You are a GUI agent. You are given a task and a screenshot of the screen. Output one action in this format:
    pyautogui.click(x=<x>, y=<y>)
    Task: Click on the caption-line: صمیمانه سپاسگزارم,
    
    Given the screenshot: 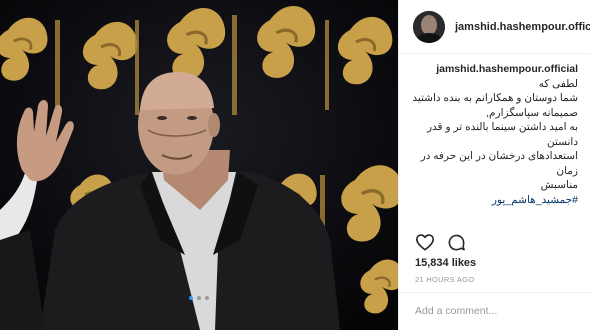 What is the action you would take?
    pyautogui.click(x=532, y=112)
    